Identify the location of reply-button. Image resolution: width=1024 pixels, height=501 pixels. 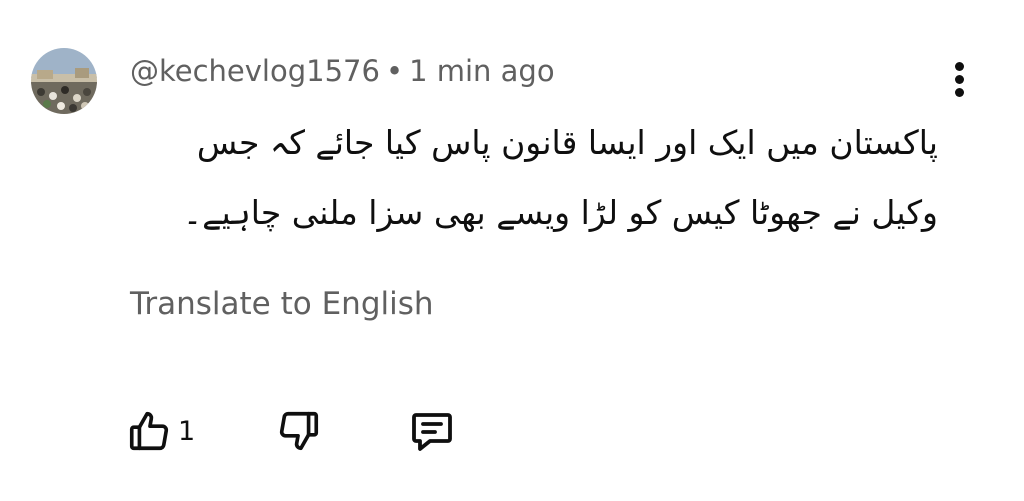
(432, 431).